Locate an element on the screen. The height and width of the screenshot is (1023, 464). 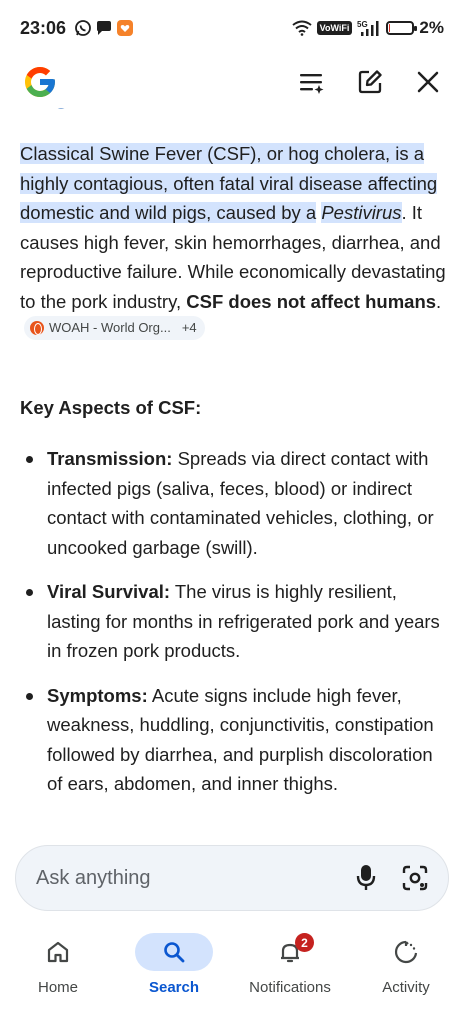
nav-label: Search is located at coordinates (174, 987).